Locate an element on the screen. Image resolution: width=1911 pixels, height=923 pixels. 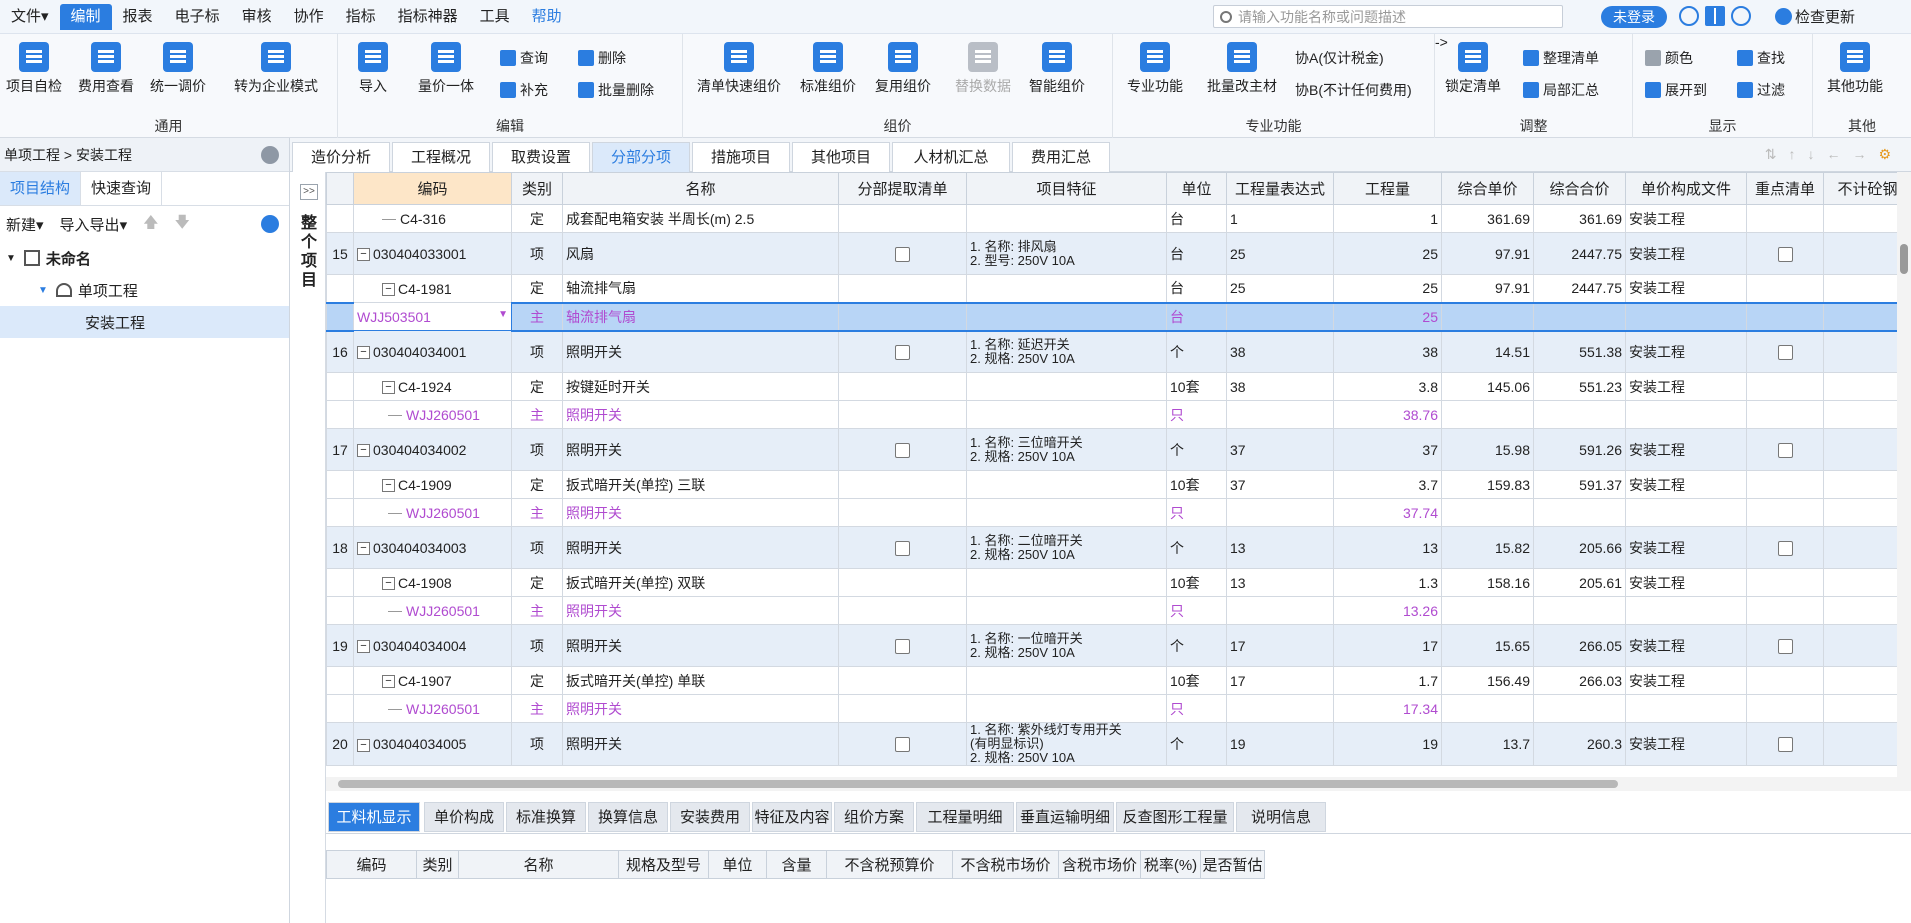
table-cell: 只 is located at coordinates (1196, 610).